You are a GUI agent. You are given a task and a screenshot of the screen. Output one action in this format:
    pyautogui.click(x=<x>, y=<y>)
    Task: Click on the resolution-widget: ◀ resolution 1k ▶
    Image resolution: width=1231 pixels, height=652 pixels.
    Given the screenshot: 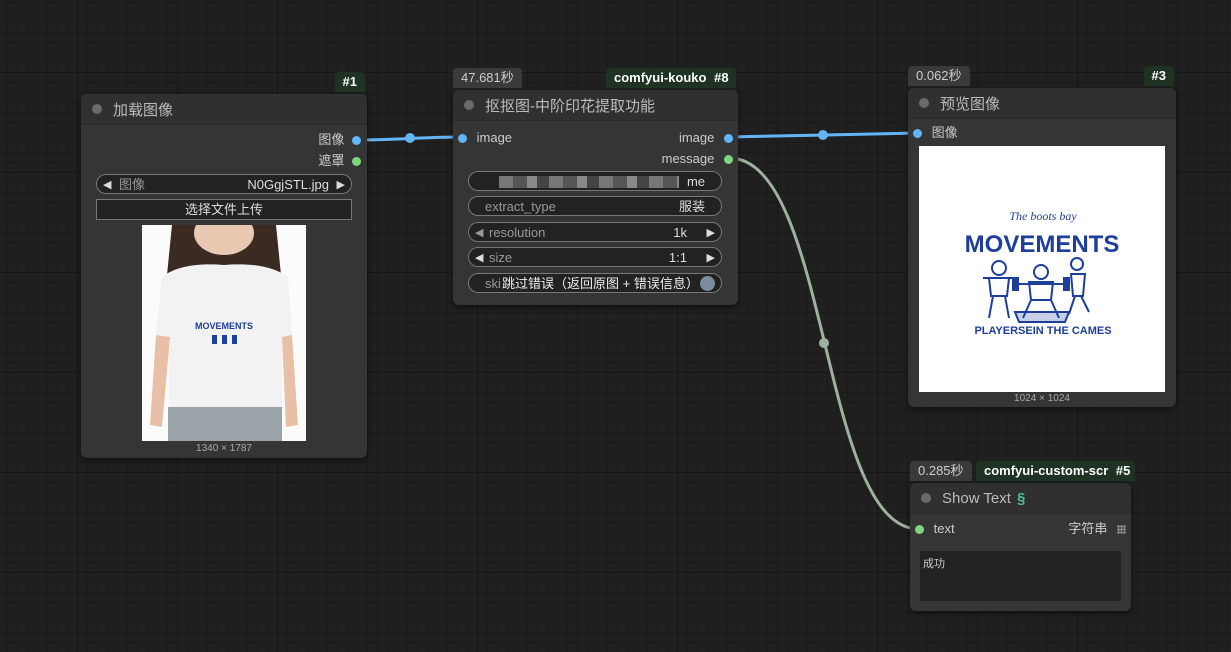 What is the action you would take?
    pyautogui.click(x=595, y=232)
    